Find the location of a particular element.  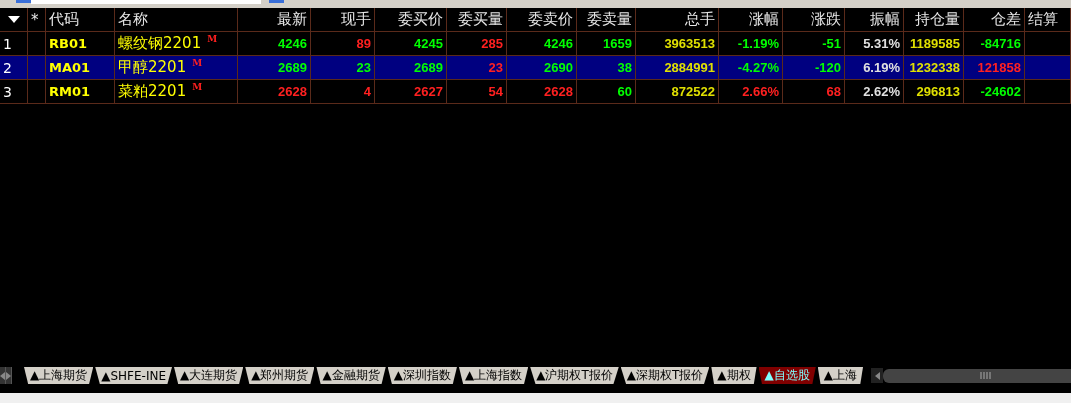

table-cell: 4245 is located at coordinates (428, 43).